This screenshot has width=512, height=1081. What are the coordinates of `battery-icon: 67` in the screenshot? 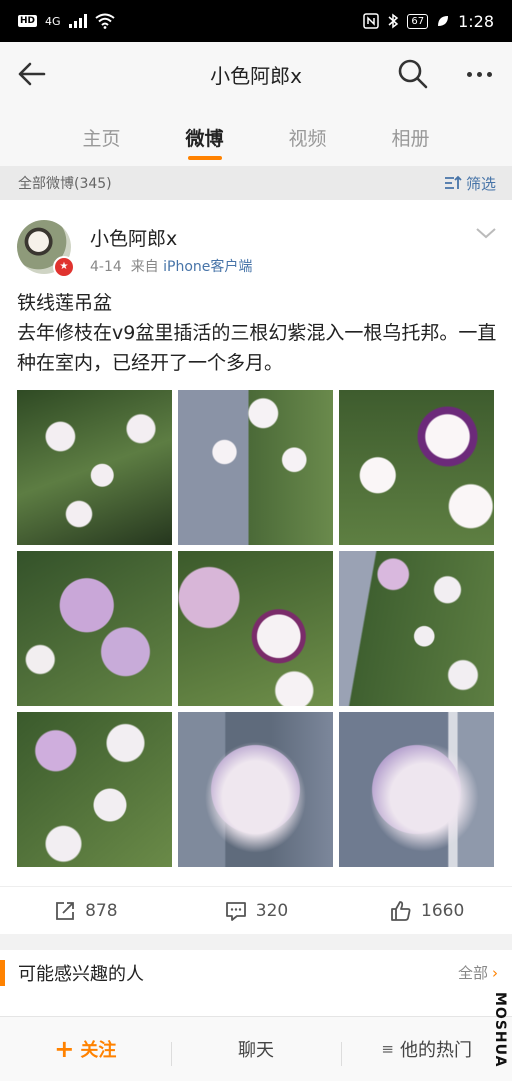 It's located at (418, 21).